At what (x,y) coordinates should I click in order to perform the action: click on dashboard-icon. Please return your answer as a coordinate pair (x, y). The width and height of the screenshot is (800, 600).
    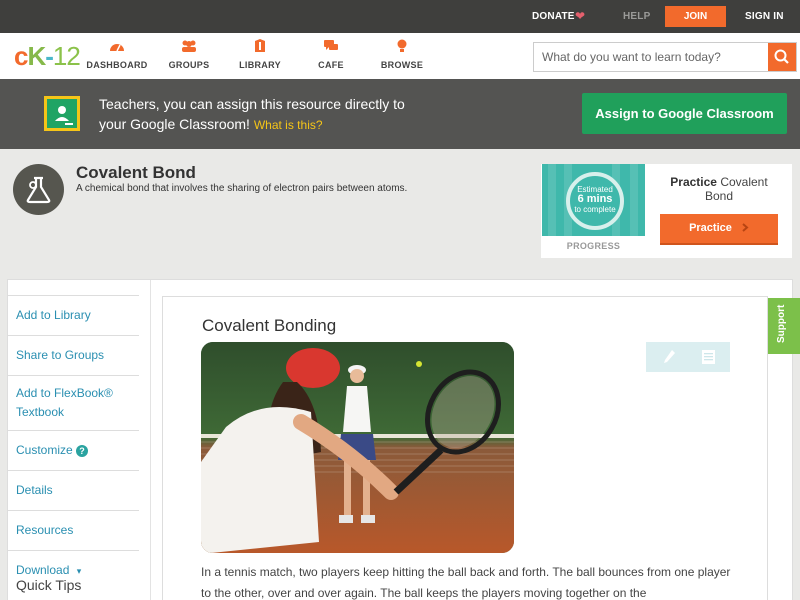
    Looking at the image, I should click on (117, 46).